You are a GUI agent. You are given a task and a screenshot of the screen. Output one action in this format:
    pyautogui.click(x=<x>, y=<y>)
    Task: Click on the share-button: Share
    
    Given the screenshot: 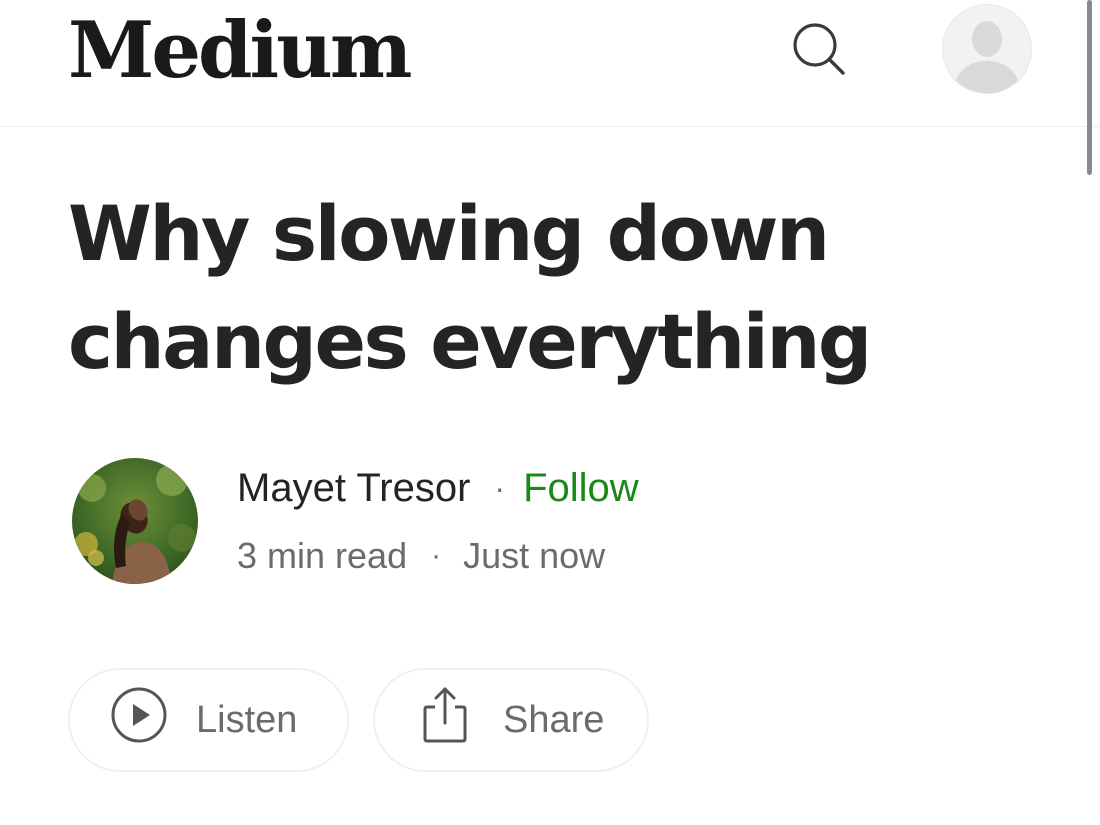 What is the action you would take?
    pyautogui.click(x=511, y=720)
    